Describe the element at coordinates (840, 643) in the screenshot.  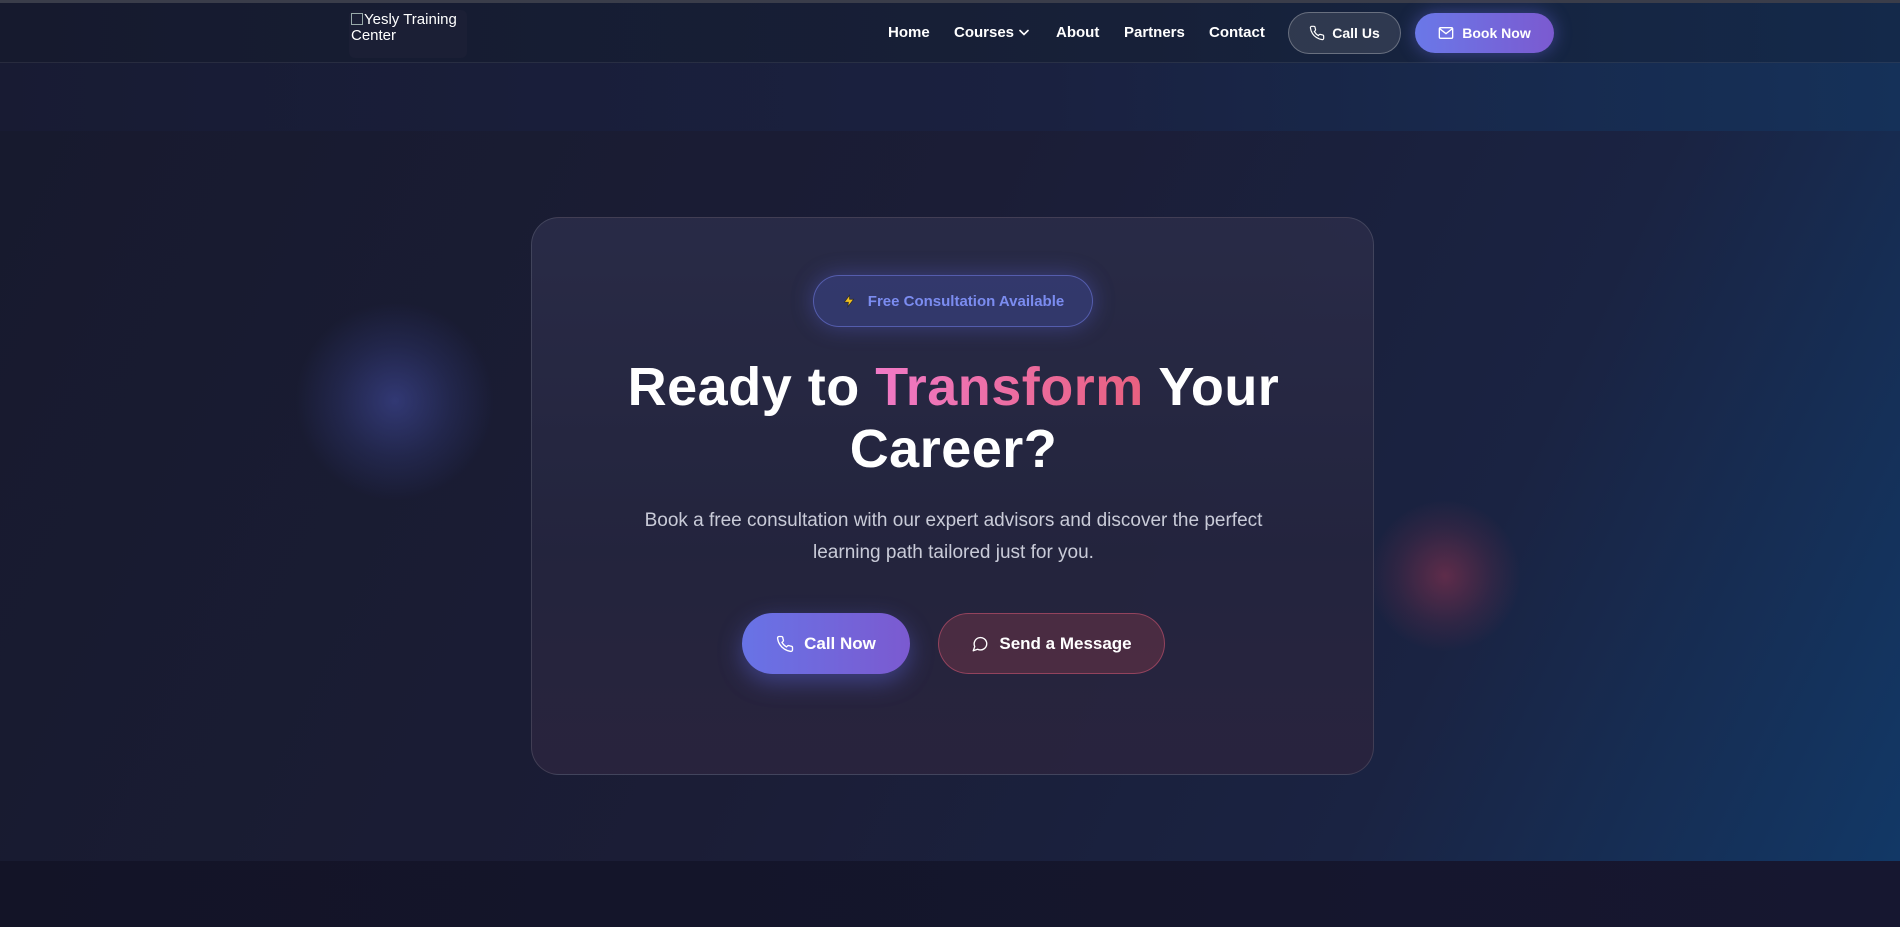
I see `call-now-label: Call Now` at that location.